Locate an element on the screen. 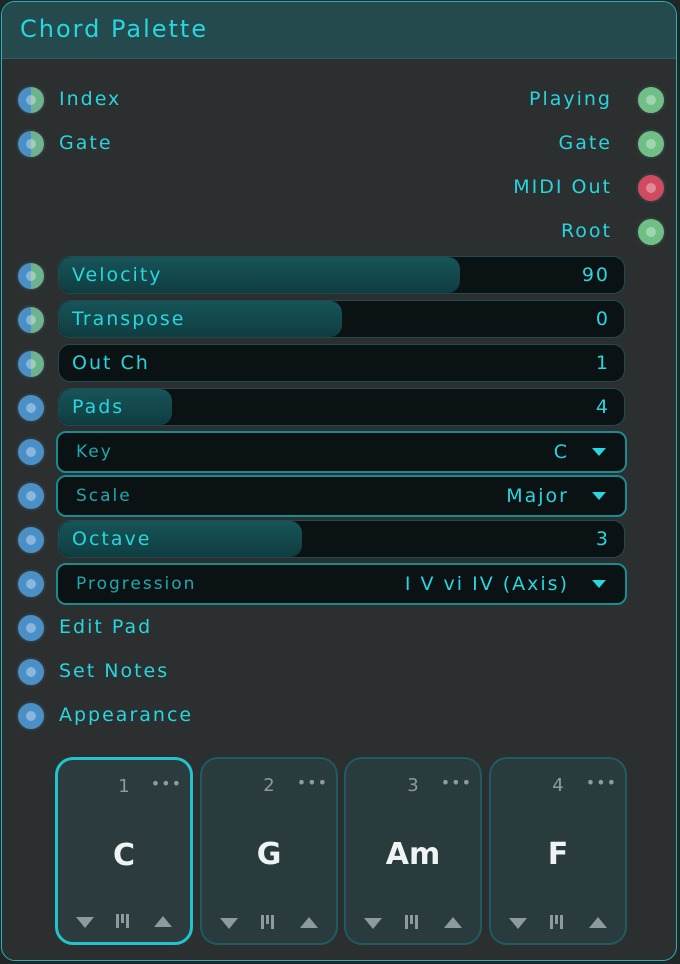 This screenshot has width=680, height=964. index-input-label: Index is located at coordinates (90, 99).